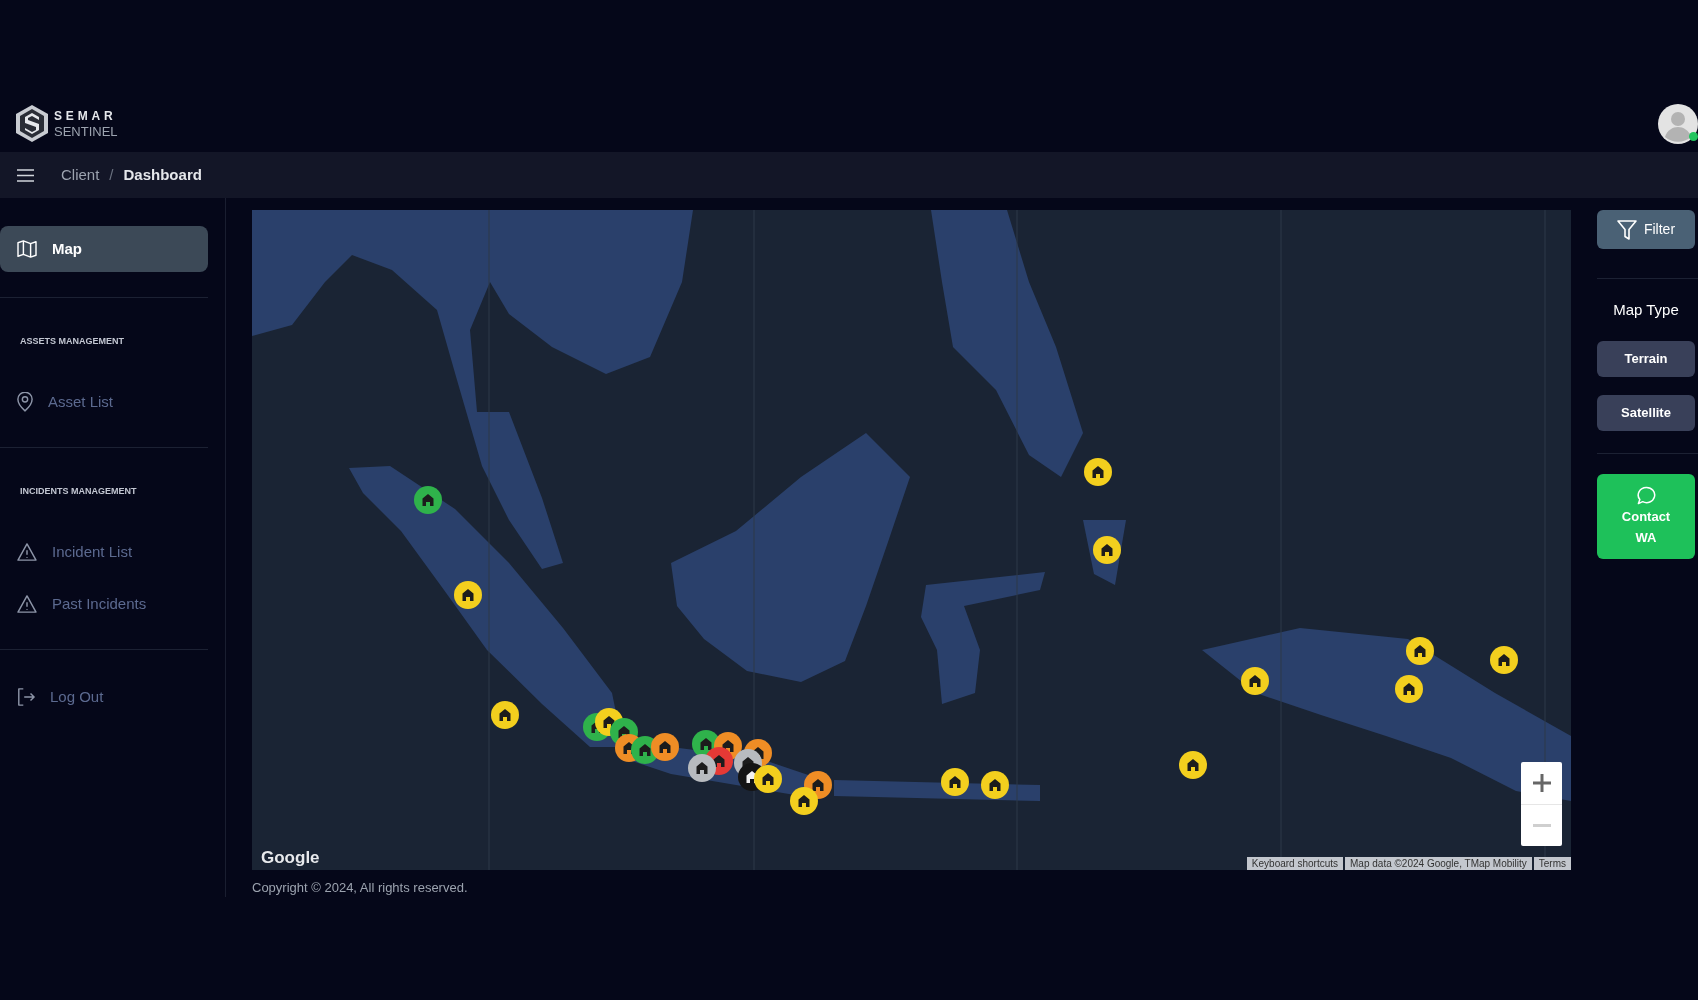  Describe the element at coordinates (104, 552) in the screenshot. I see `sidebar-item: Incident List` at that location.